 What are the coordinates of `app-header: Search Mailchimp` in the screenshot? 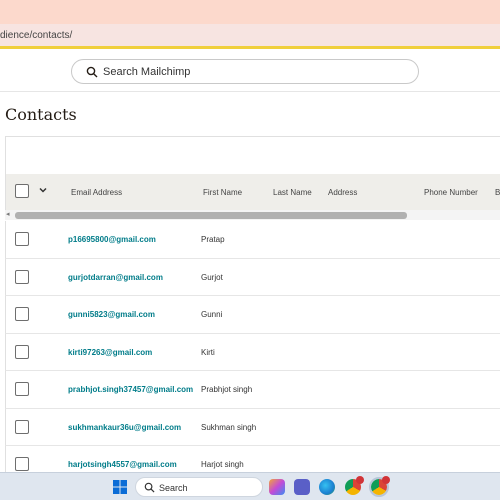 It's located at (250, 72).